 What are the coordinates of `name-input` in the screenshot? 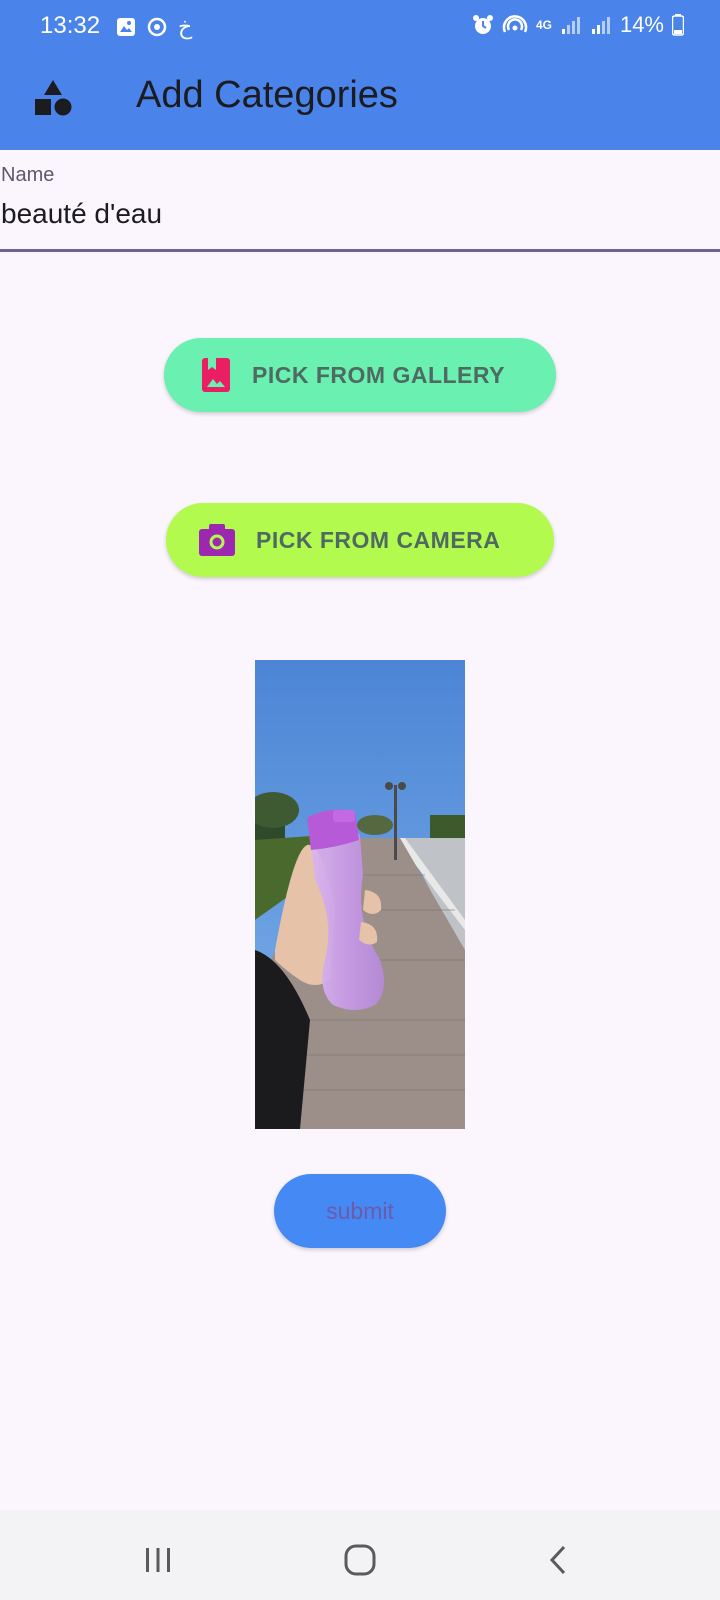 It's located at (351, 214).